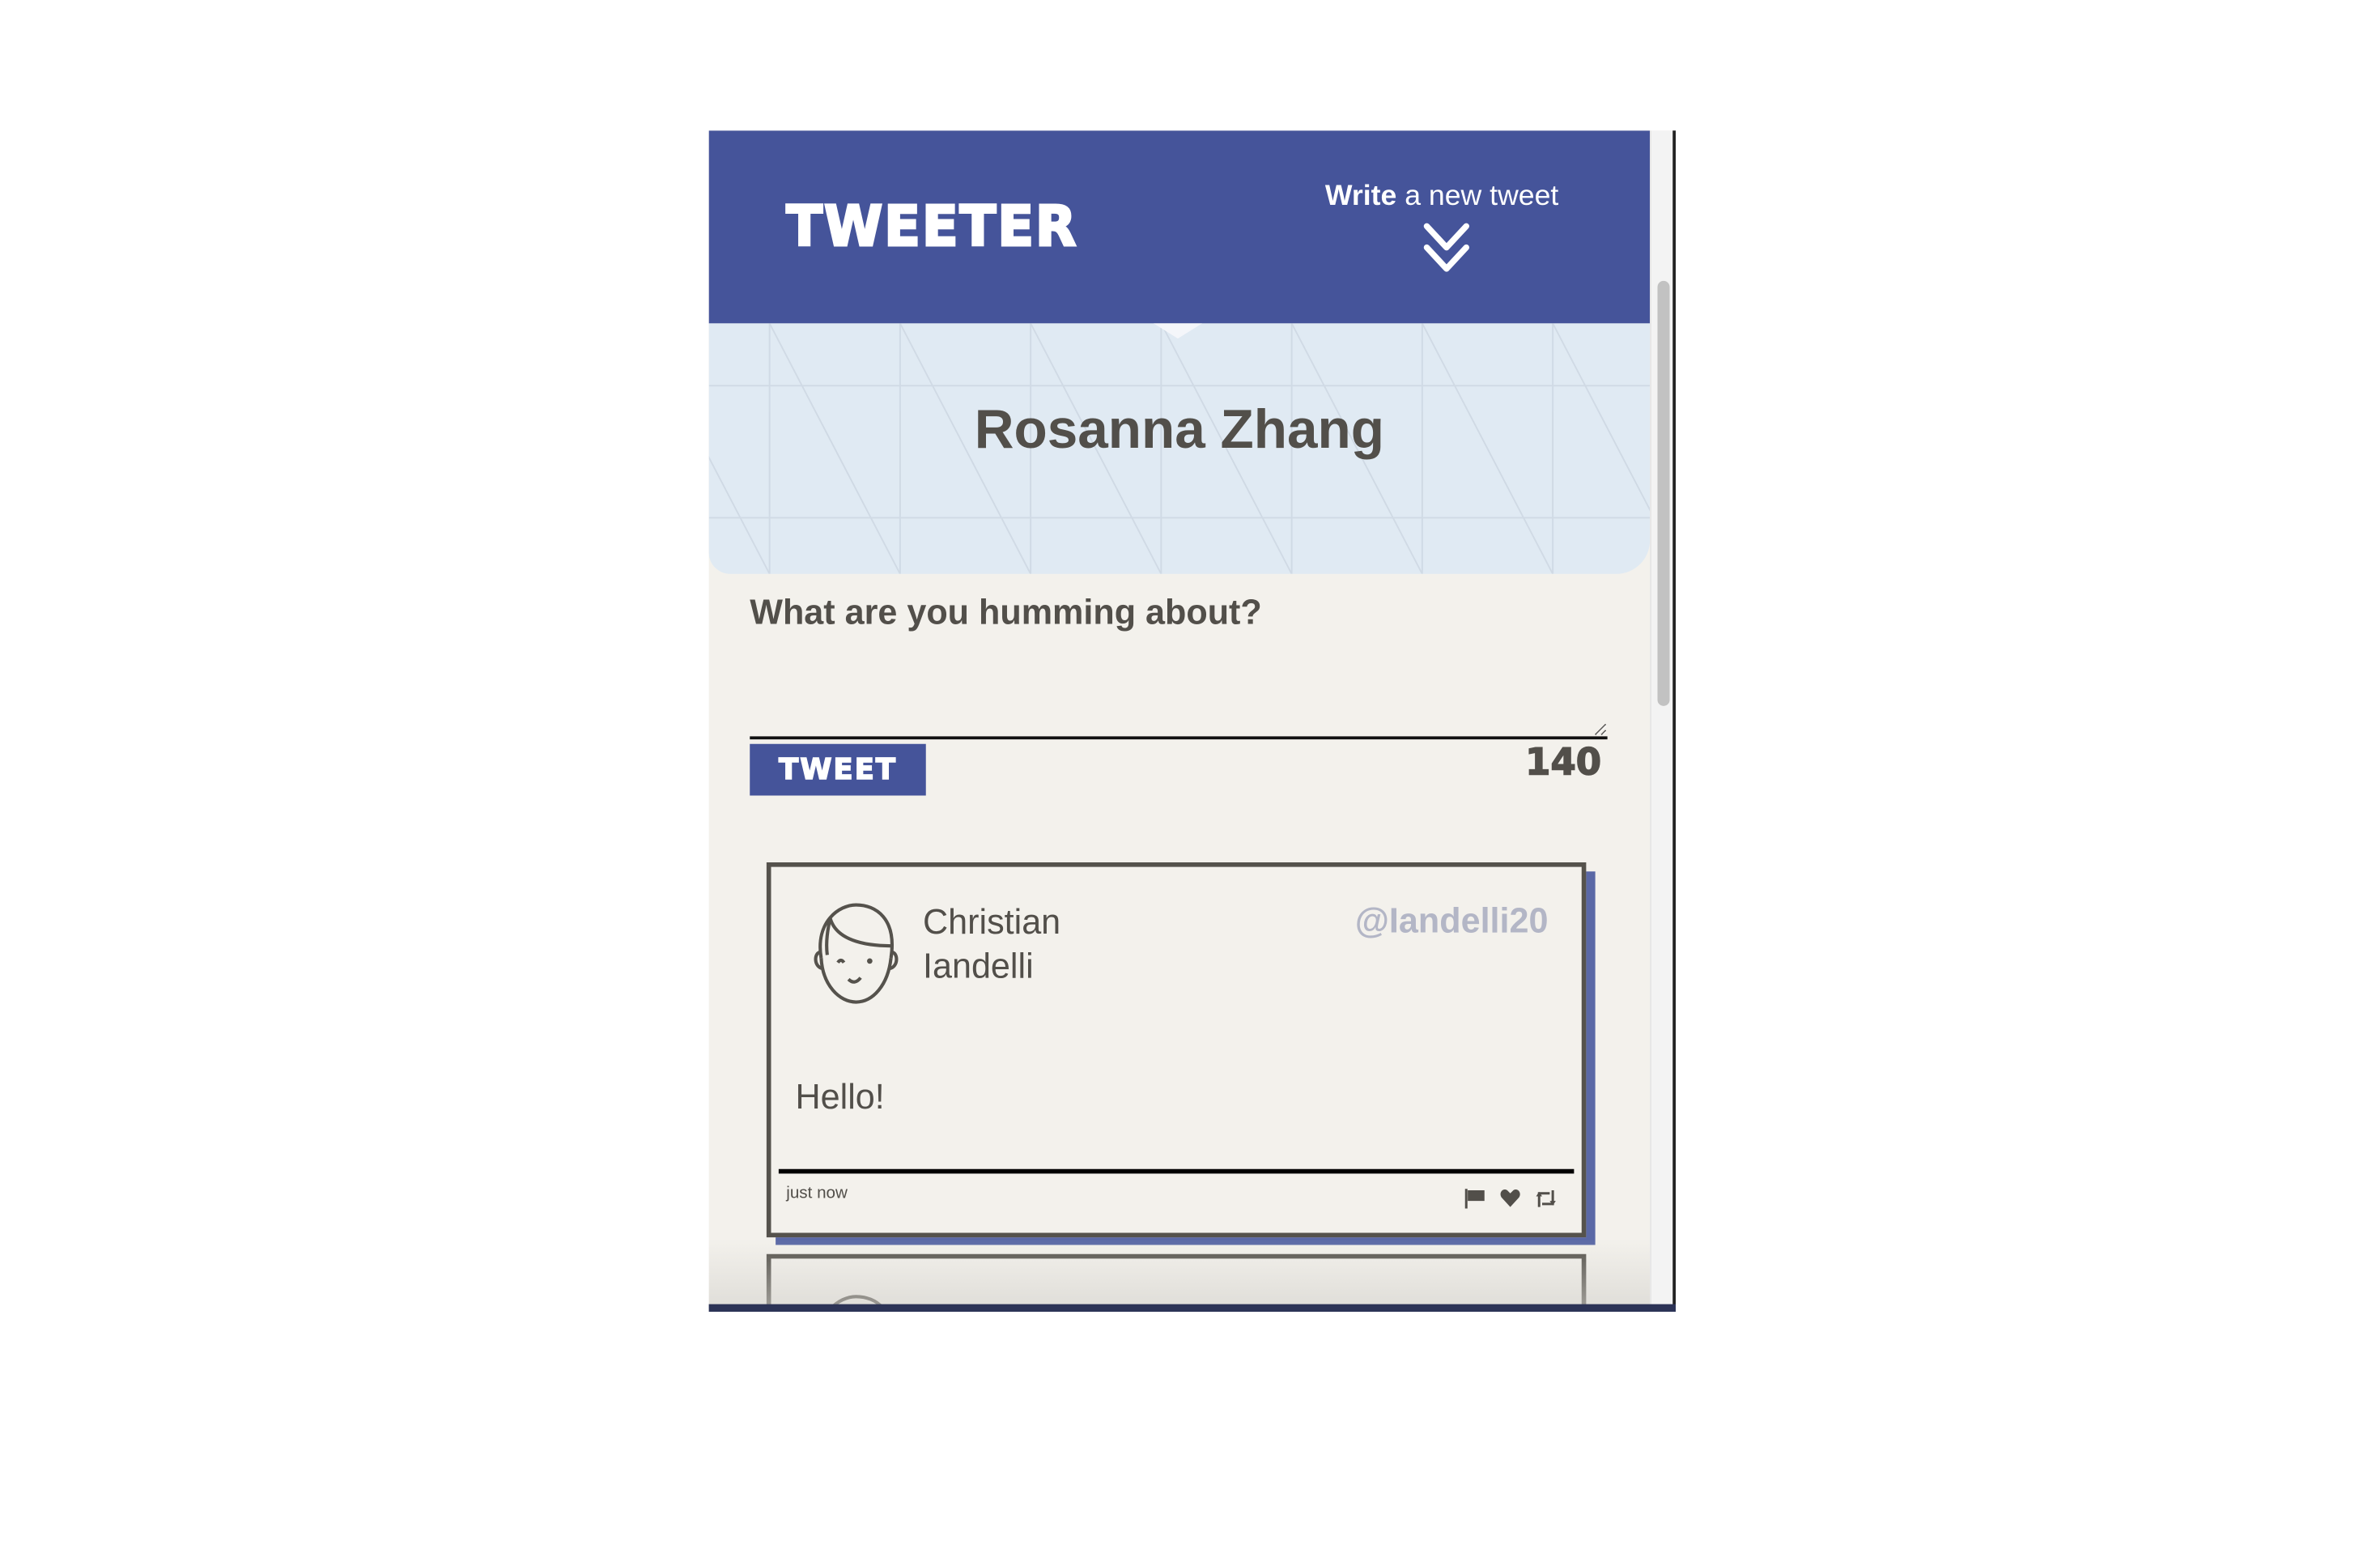 This screenshot has height=1549, width=2380. Describe the element at coordinates (840, 1096) in the screenshot. I see `tweet-text: Hello!` at that location.